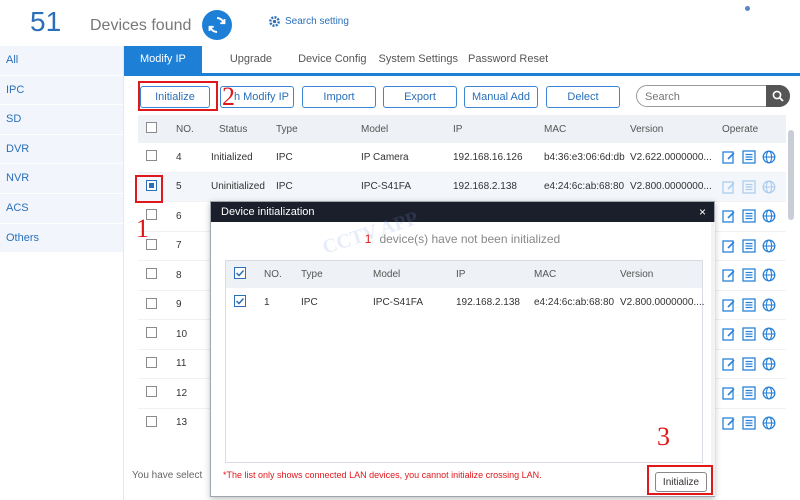  What do you see at coordinates (309, 302) in the screenshot?
I see `dialog-row-type: IPC` at bounding box center [309, 302].